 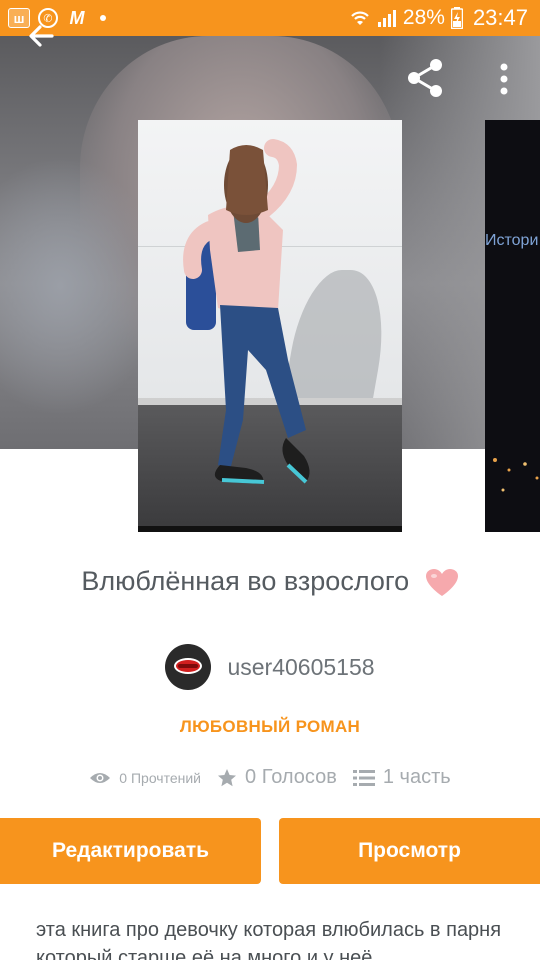 I want to click on clock: 23:47, so click(x=500, y=17).